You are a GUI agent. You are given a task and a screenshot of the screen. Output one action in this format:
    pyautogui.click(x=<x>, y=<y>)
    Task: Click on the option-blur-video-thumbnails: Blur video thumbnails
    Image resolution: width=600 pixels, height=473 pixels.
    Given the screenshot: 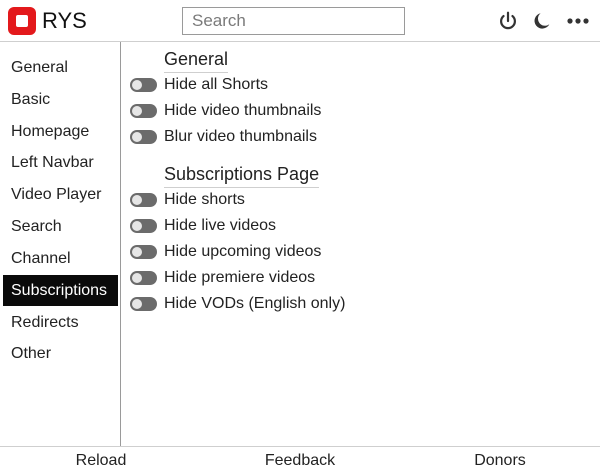 What is the action you would take?
    pyautogui.click(x=223, y=137)
    